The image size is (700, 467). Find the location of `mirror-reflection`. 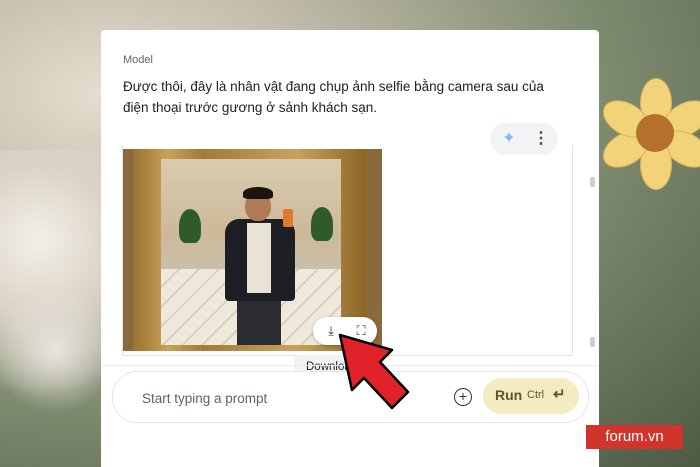

mirror-reflection is located at coordinates (251, 252).